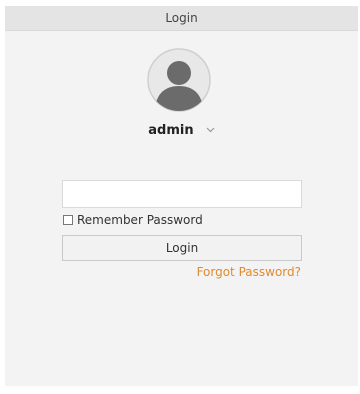 The height and width of the screenshot is (394, 360). I want to click on remember-password-checkbox: Remember Password, so click(133, 220).